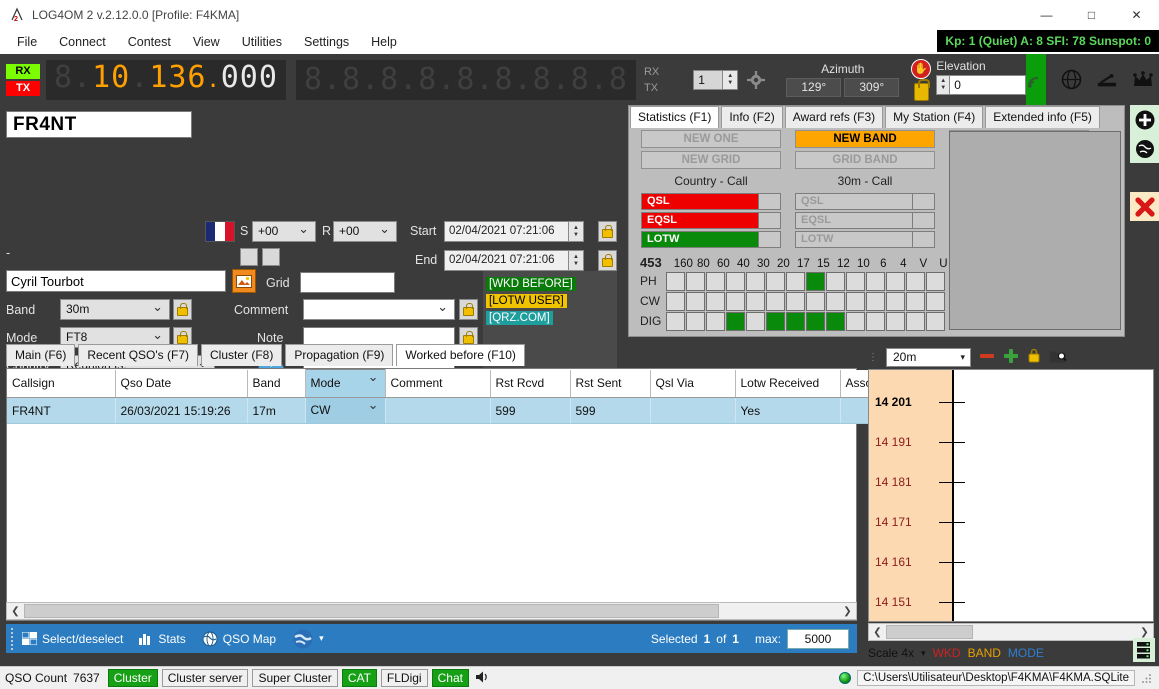  What do you see at coordinates (1144, 632) in the screenshot?
I see `bandmap-scroll-right: ❯` at bounding box center [1144, 632].